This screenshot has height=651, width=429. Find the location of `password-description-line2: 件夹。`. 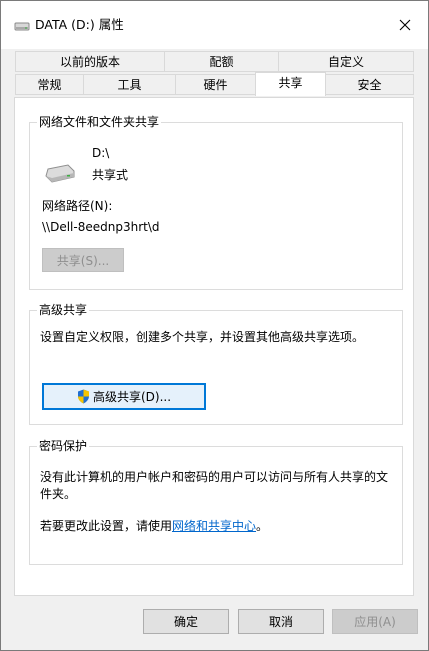

password-description-line2: 件夹。 is located at coordinates (58, 494).